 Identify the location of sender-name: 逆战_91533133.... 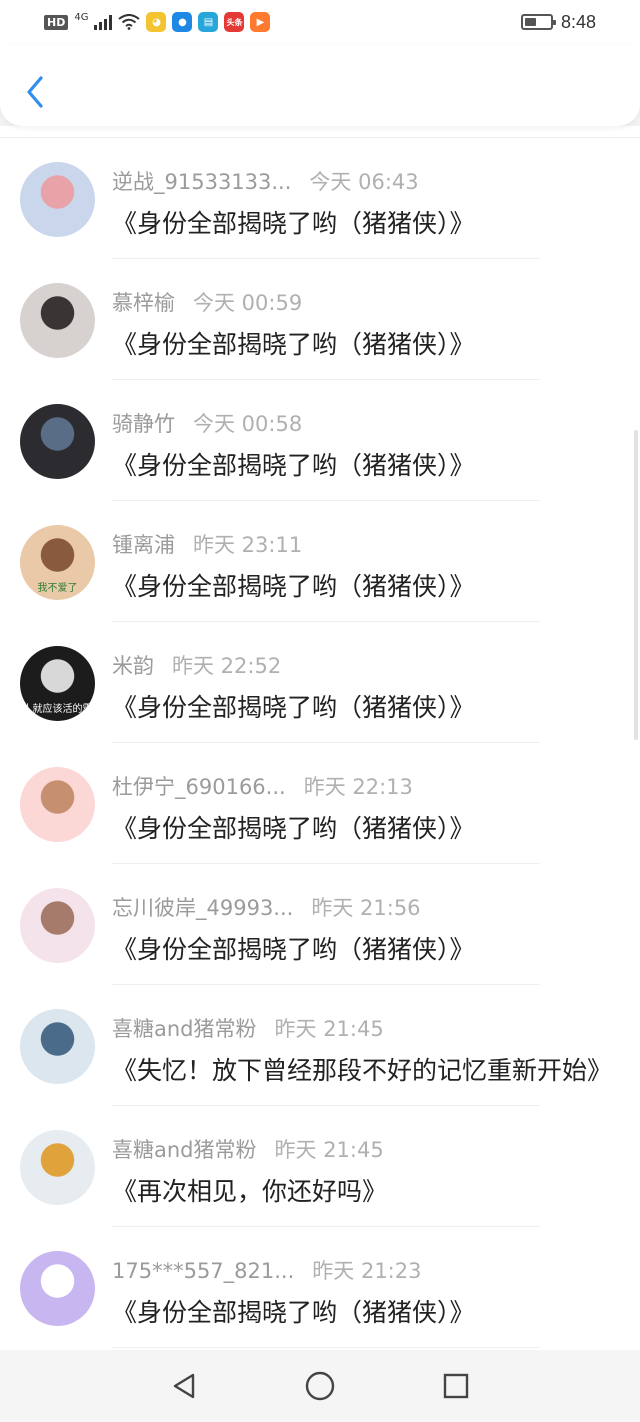
(202, 182).